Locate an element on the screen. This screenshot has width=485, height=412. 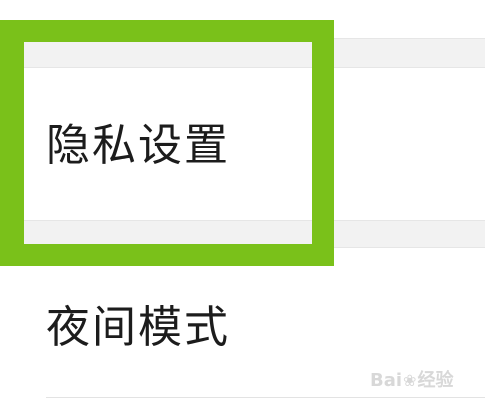
night-mode-label: 夜间模式 is located at coordinates (138, 327).